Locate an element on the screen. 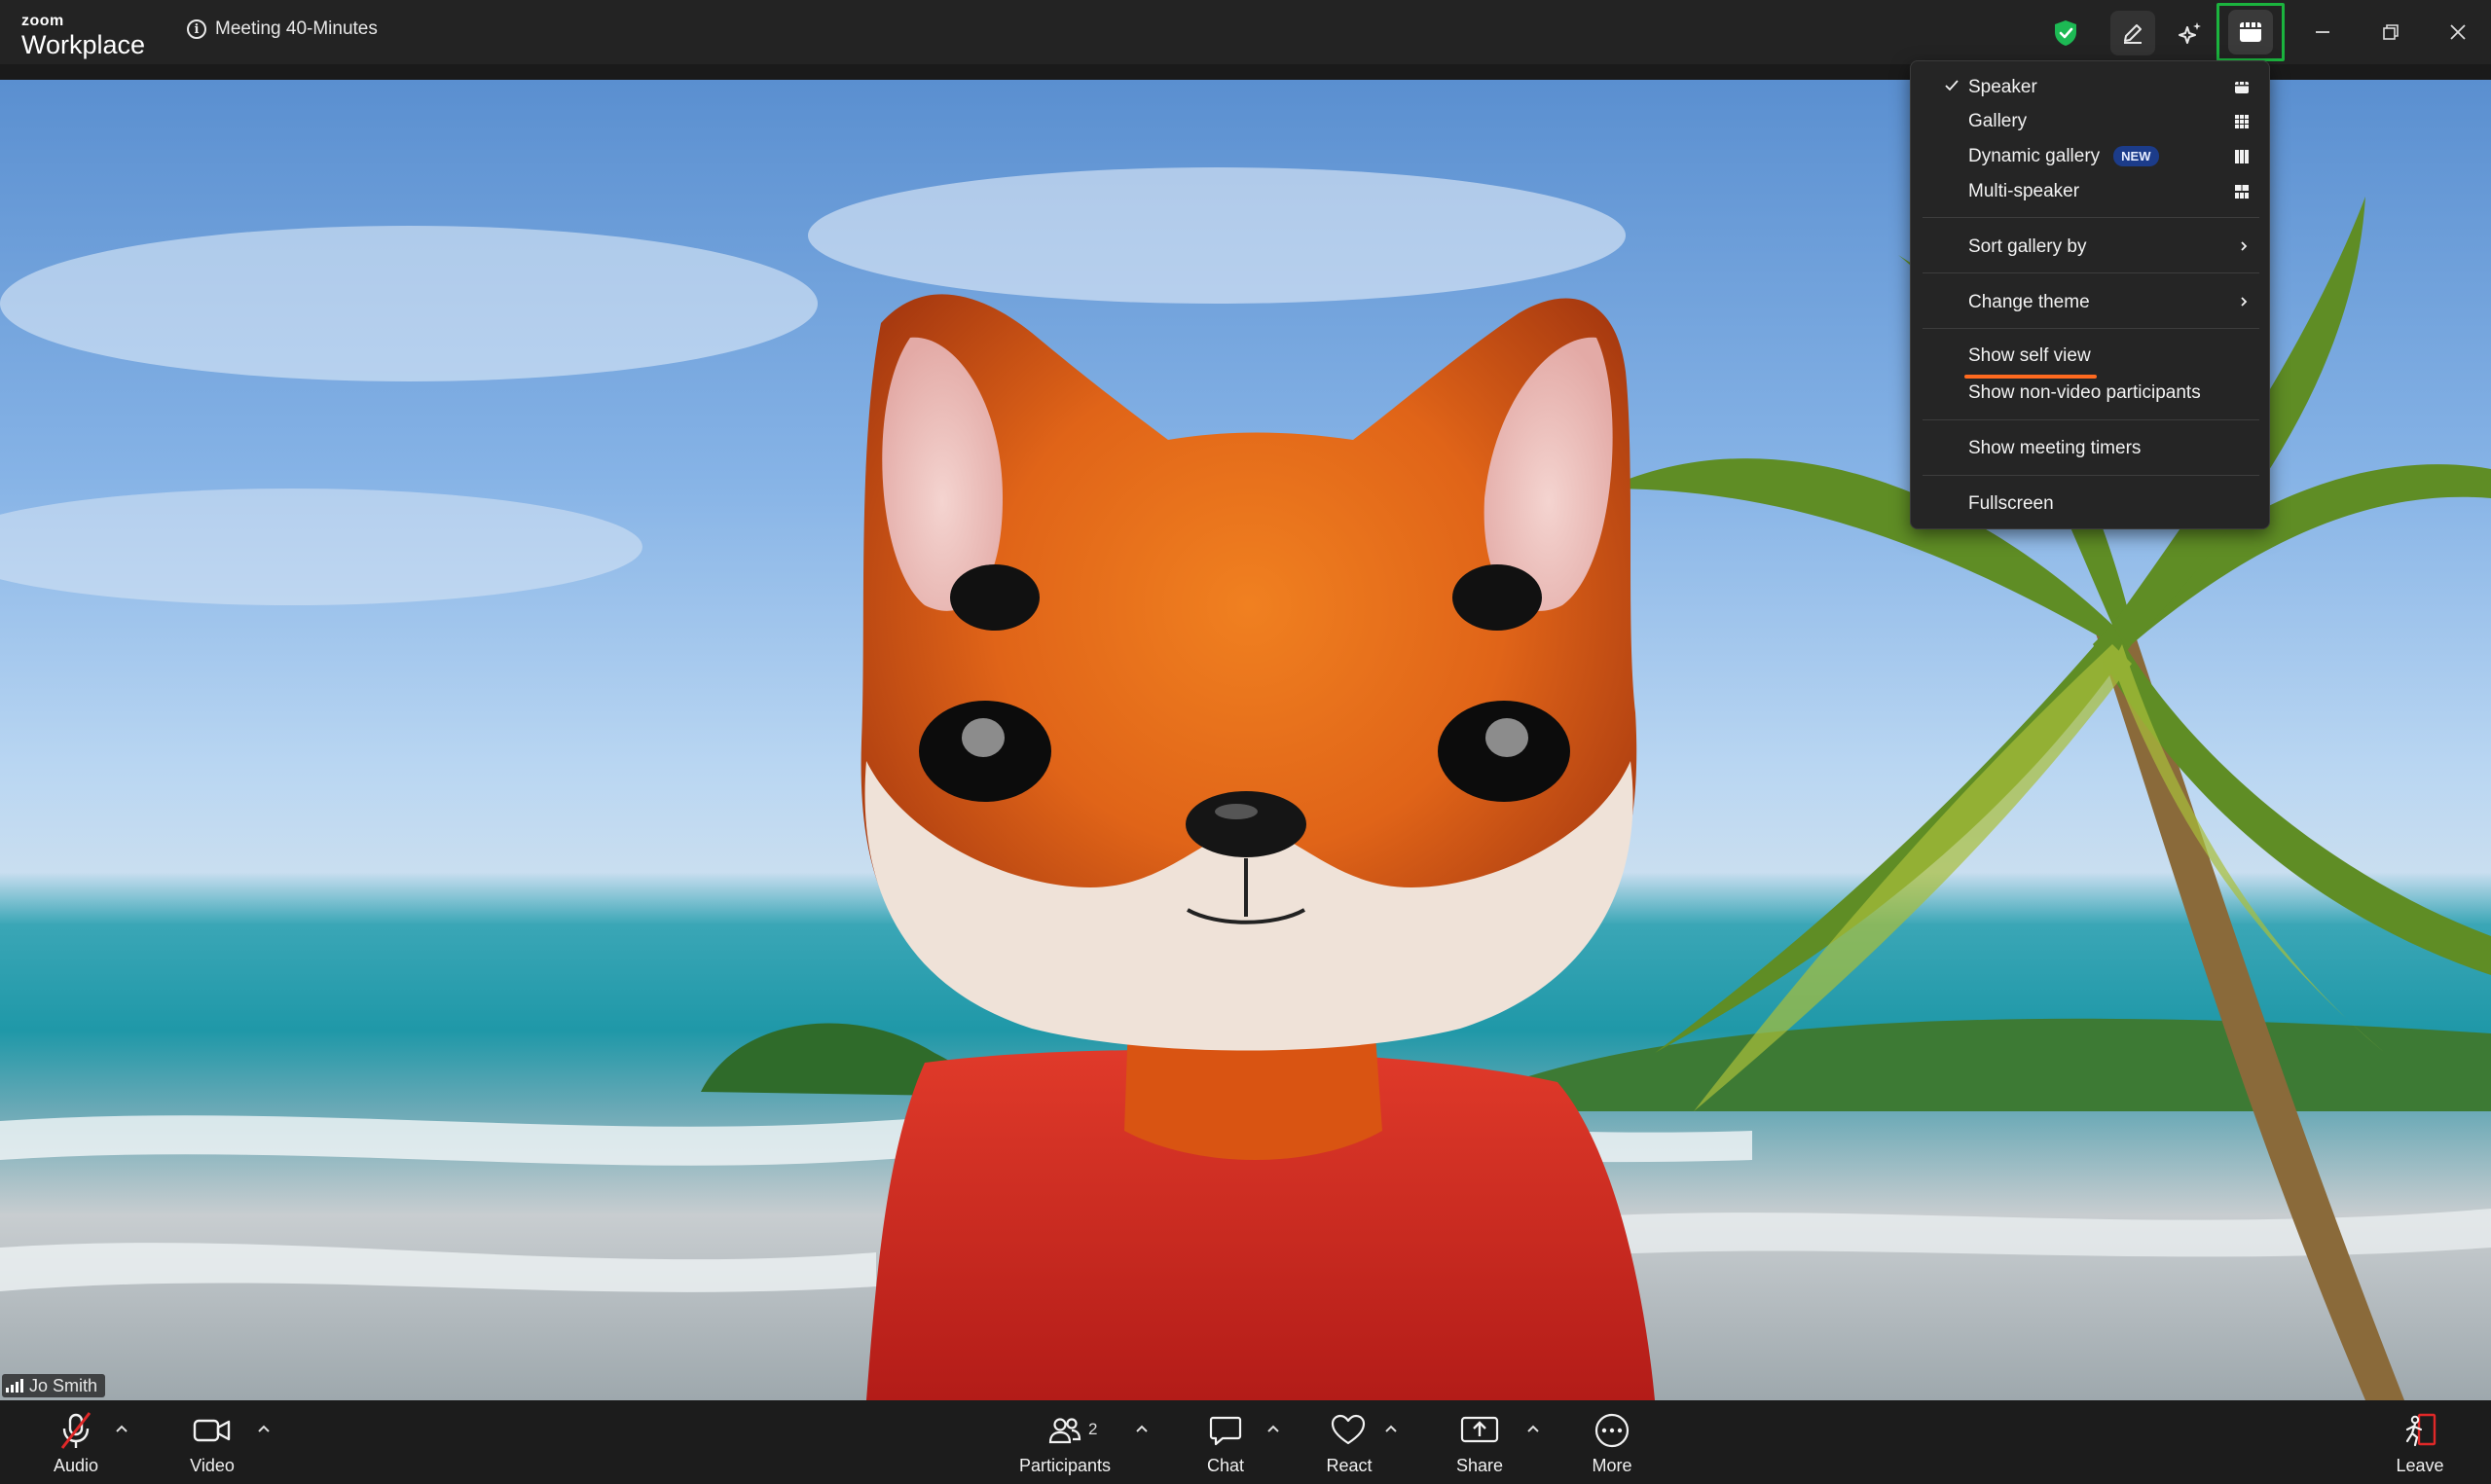  meeting-info-button: i Meeting 40-Minutes is located at coordinates (282, 30).